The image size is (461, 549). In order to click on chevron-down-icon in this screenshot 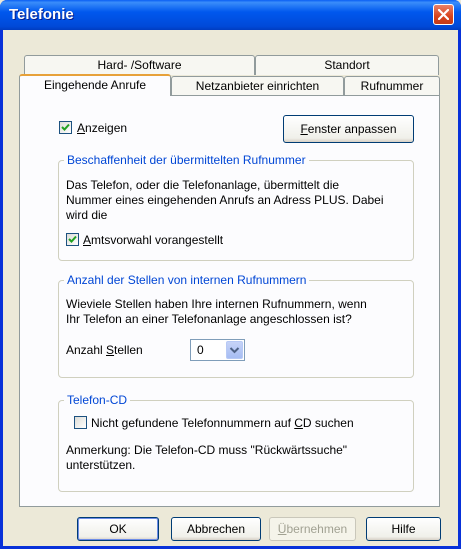, I will do `click(234, 350)`.